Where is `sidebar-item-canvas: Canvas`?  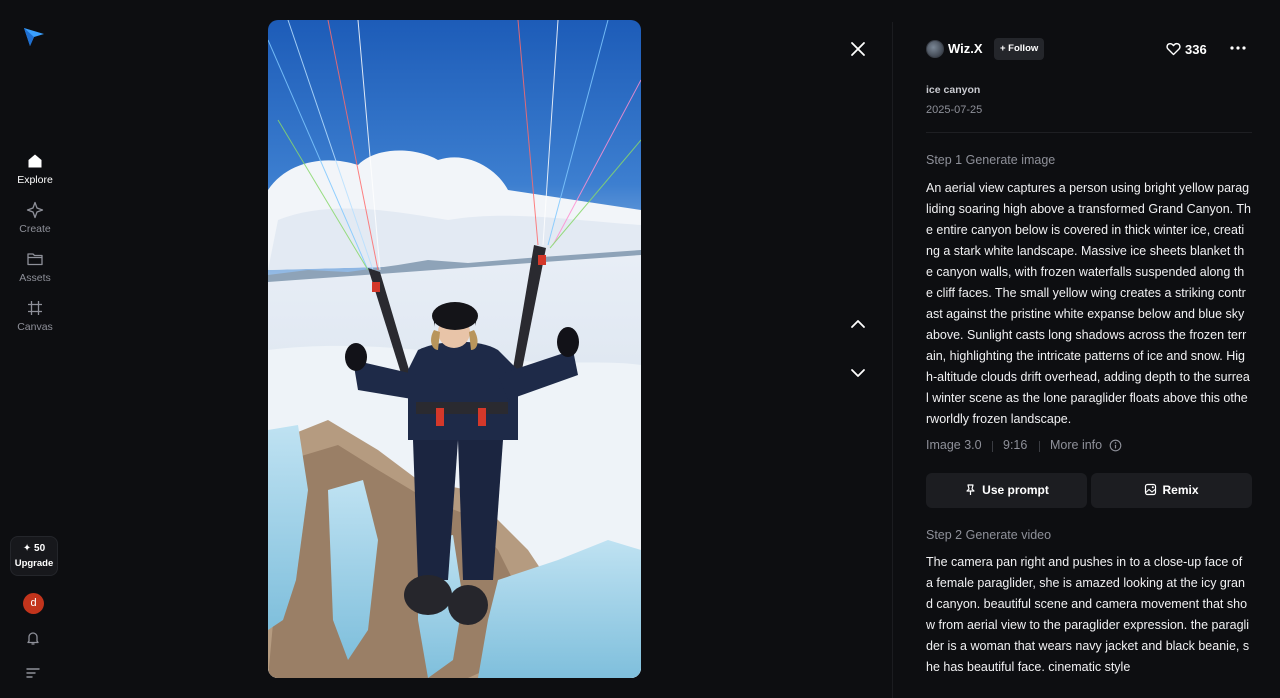
sidebar-item-canvas: Canvas is located at coordinates (35, 316).